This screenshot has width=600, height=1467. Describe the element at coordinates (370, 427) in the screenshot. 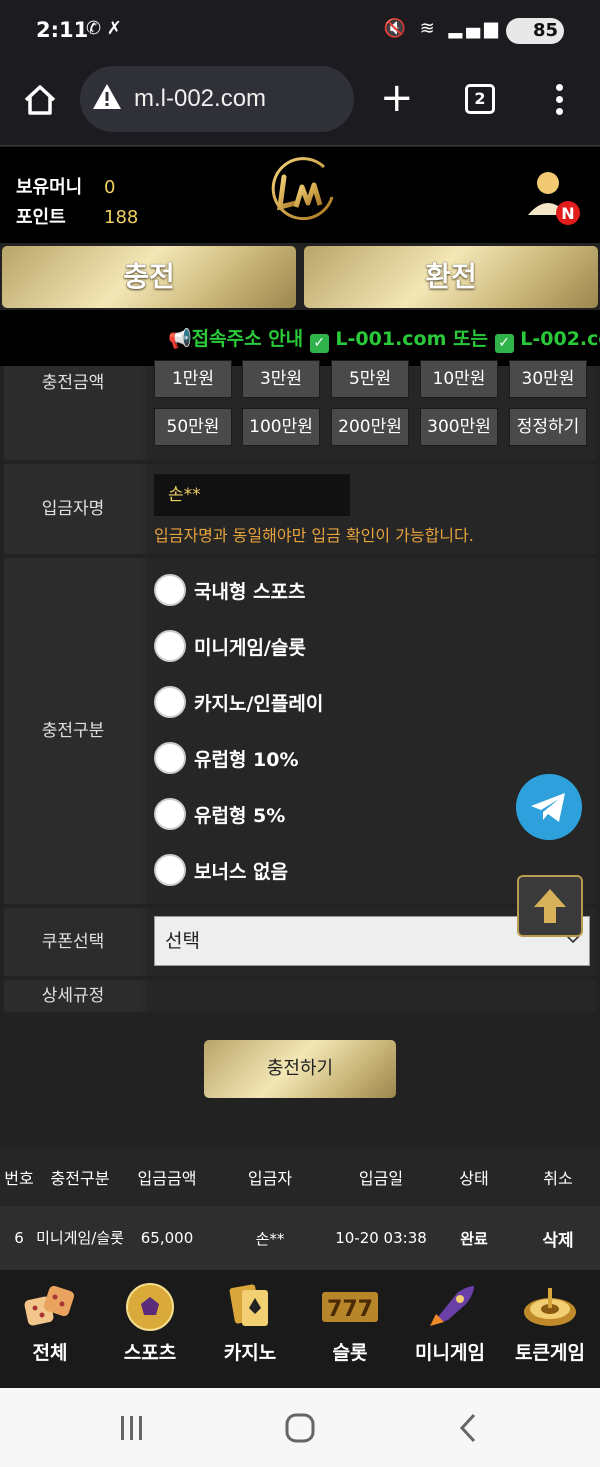

I see `amount-button: 200만원` at that location.